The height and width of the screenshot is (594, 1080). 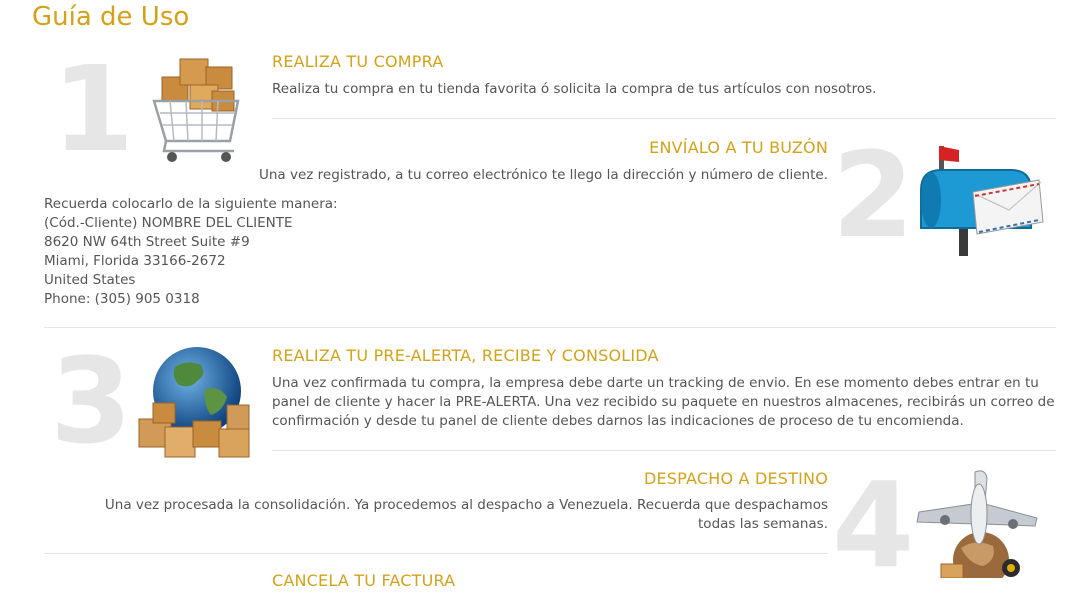 What do you see at coordinates (194, 402) in the screenshot?
I see `globe-boxes-icon` at bounding box center [194, 402].